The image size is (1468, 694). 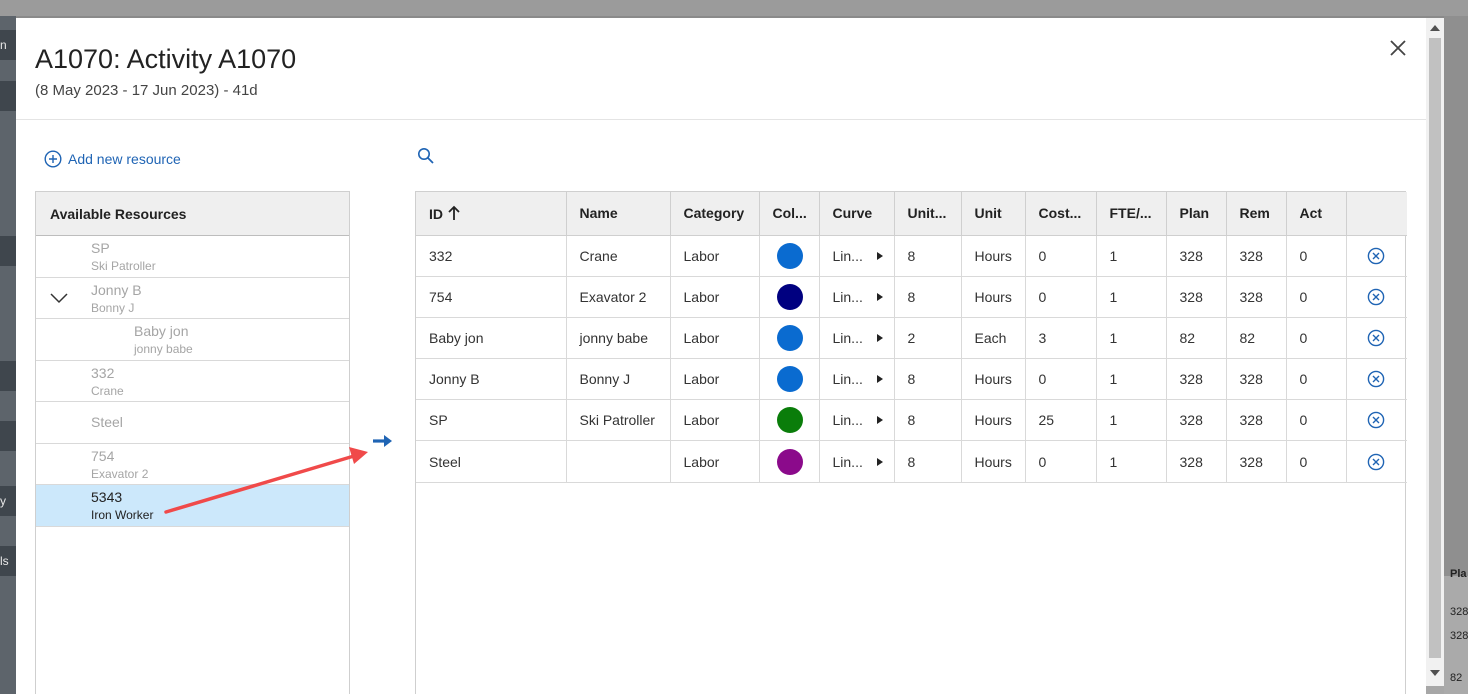 I want to click on cell-id: SP, so click(x=491, y=420).